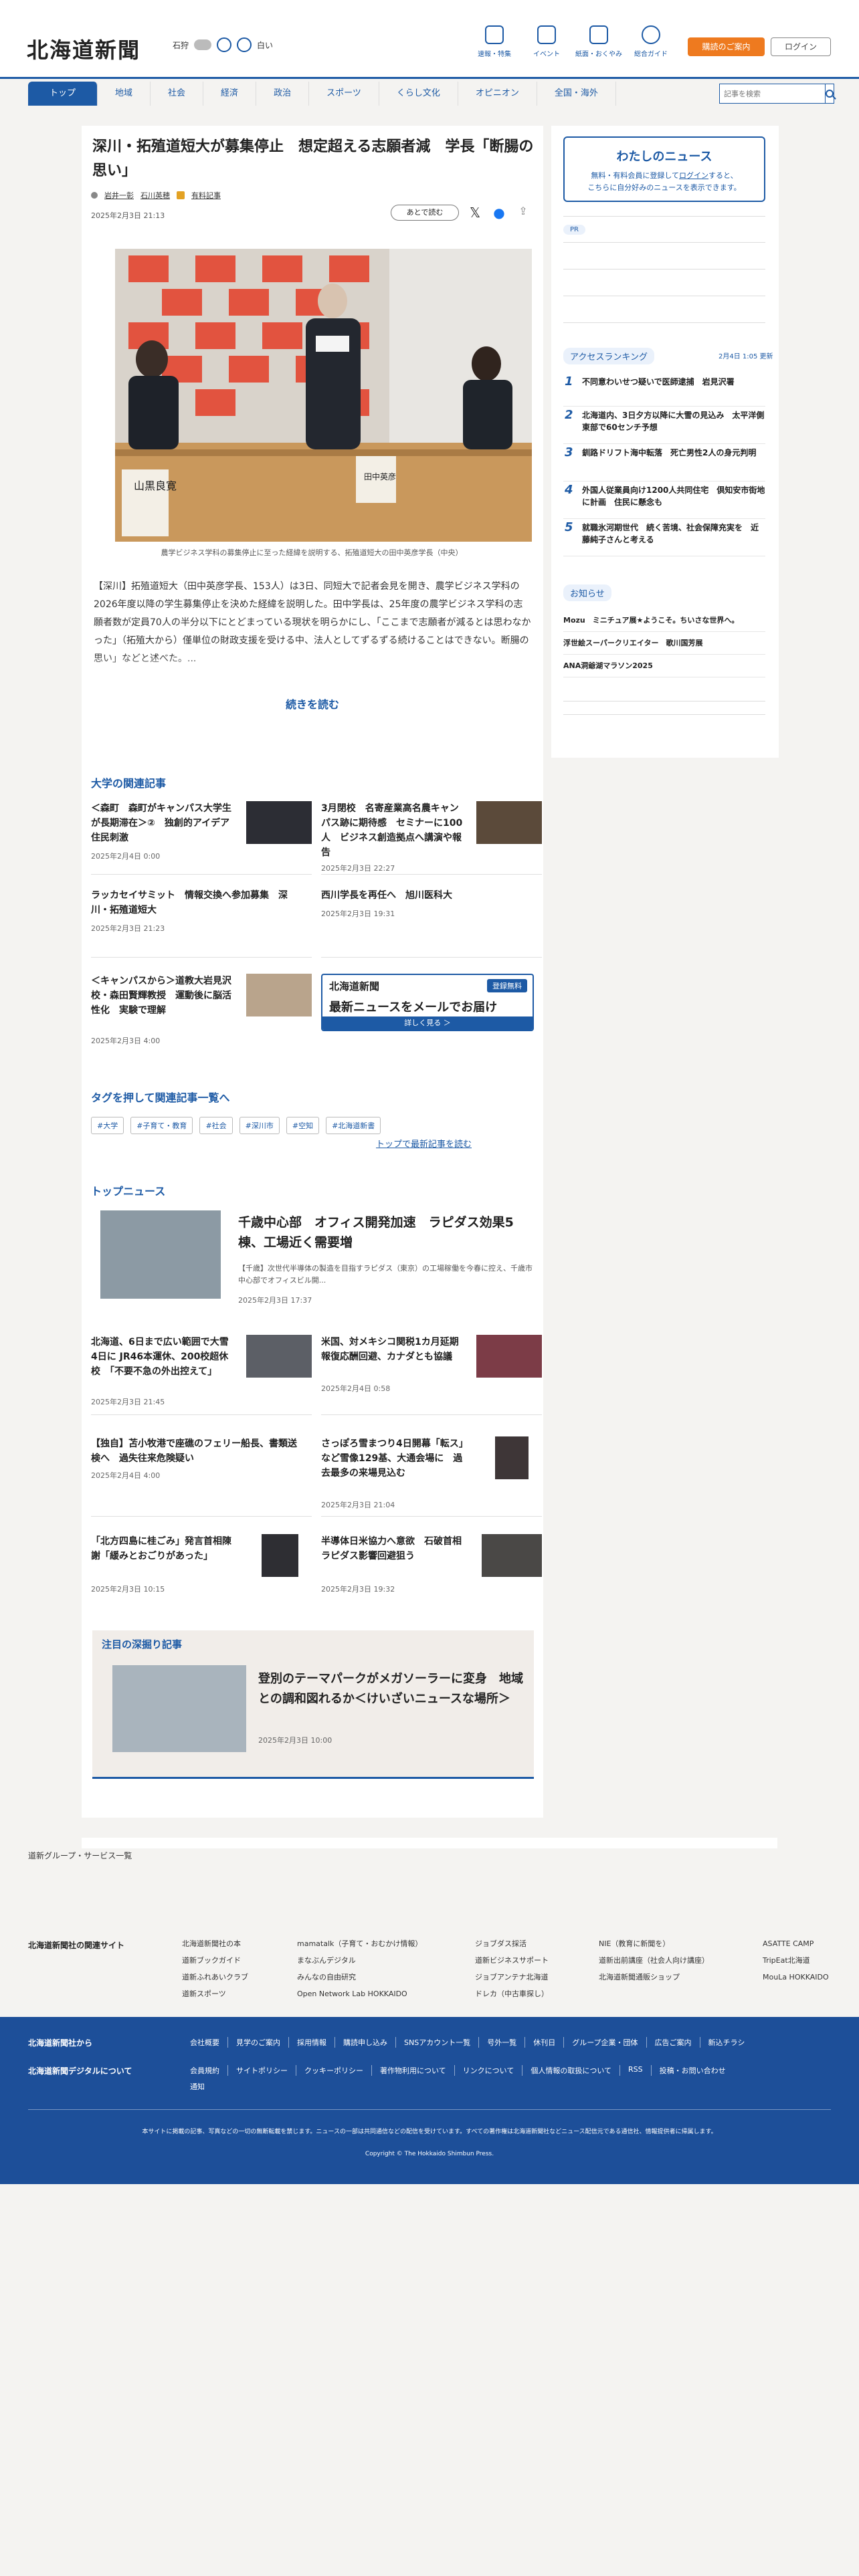 This screenshot has height=2576, width=859. I want to click on nav-item-culture: くらし文化, so click(418, 94).